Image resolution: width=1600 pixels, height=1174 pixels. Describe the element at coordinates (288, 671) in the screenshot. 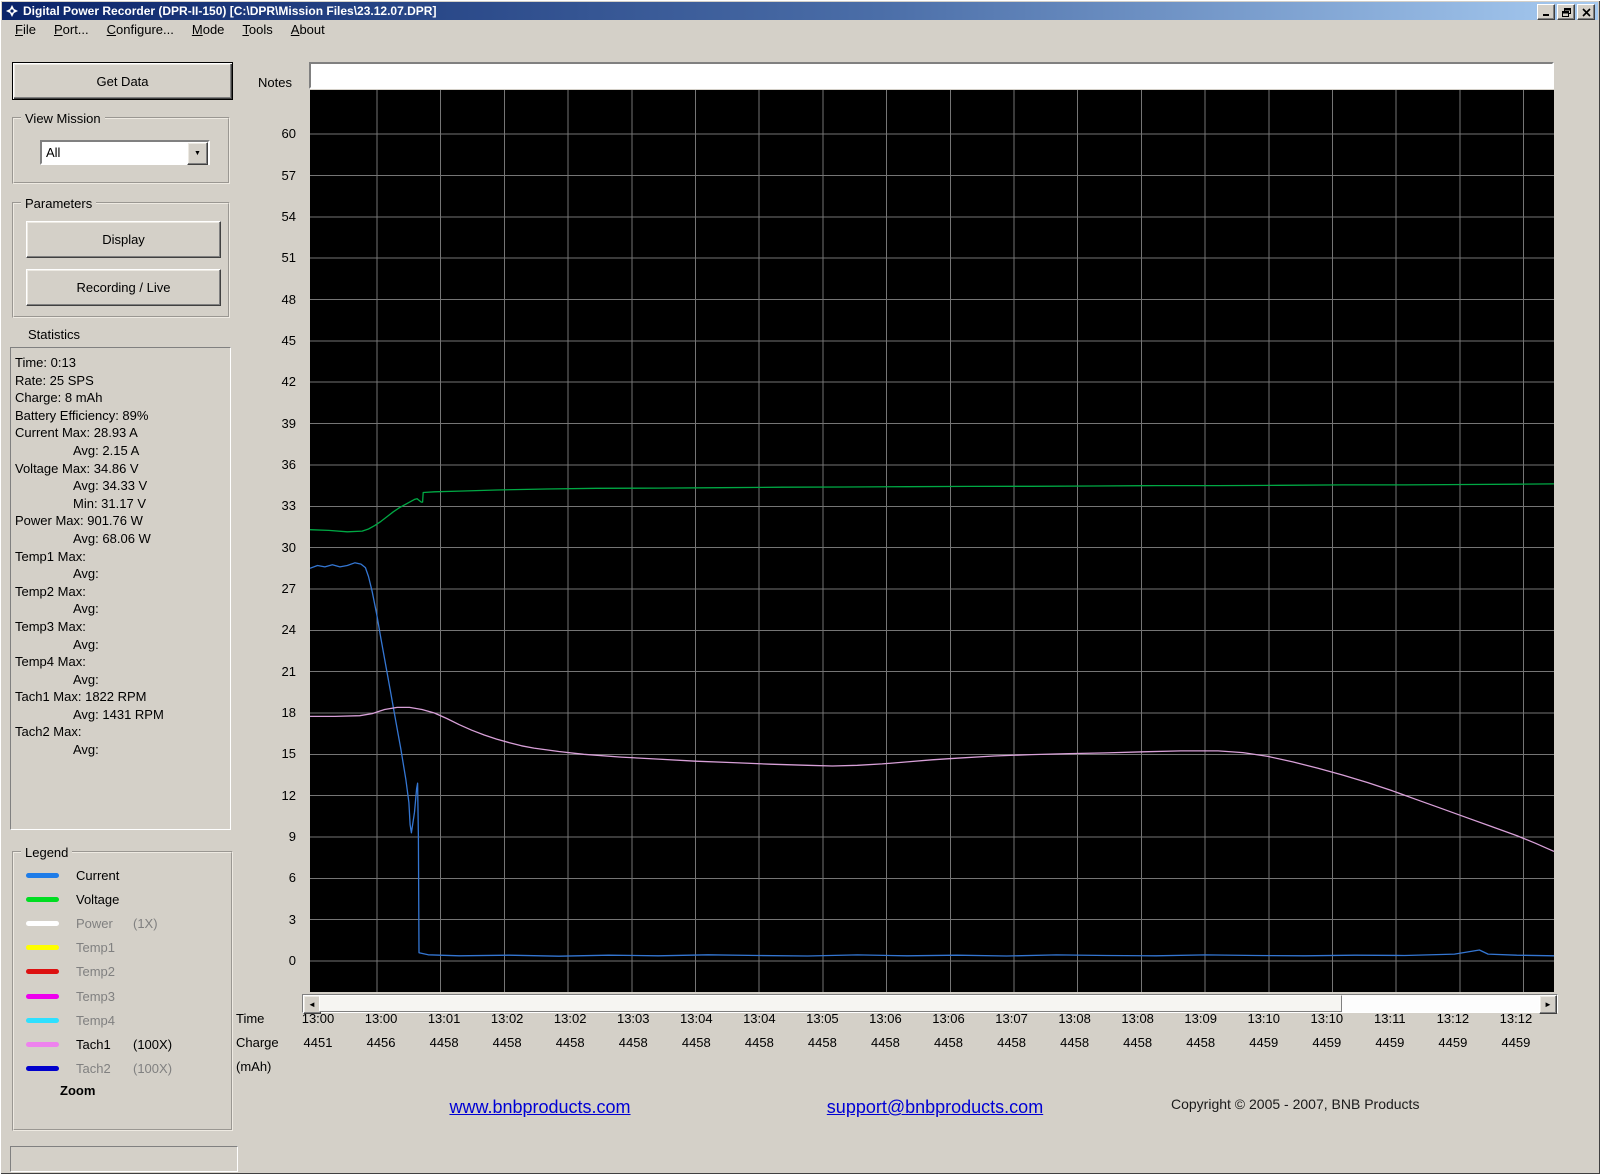

I see `y-axis-tick: 21` at that location.